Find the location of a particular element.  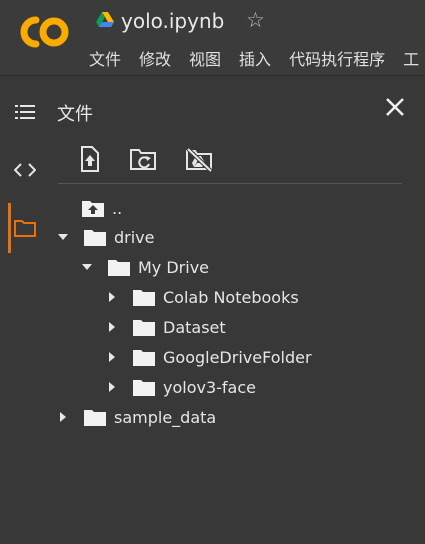

tree-item-label: .. is located at coordinates (117, 208).